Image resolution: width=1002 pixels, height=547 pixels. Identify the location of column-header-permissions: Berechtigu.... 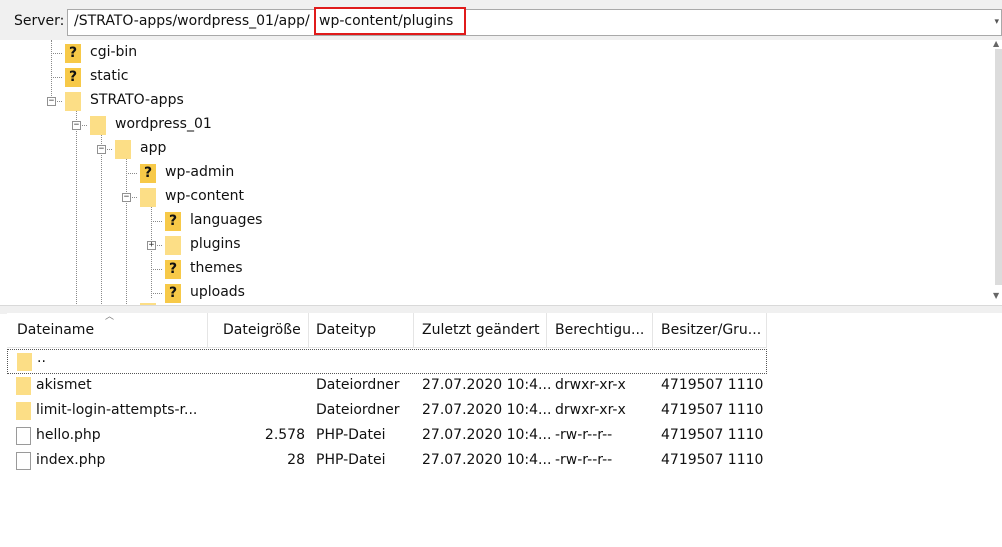
(599, 330).